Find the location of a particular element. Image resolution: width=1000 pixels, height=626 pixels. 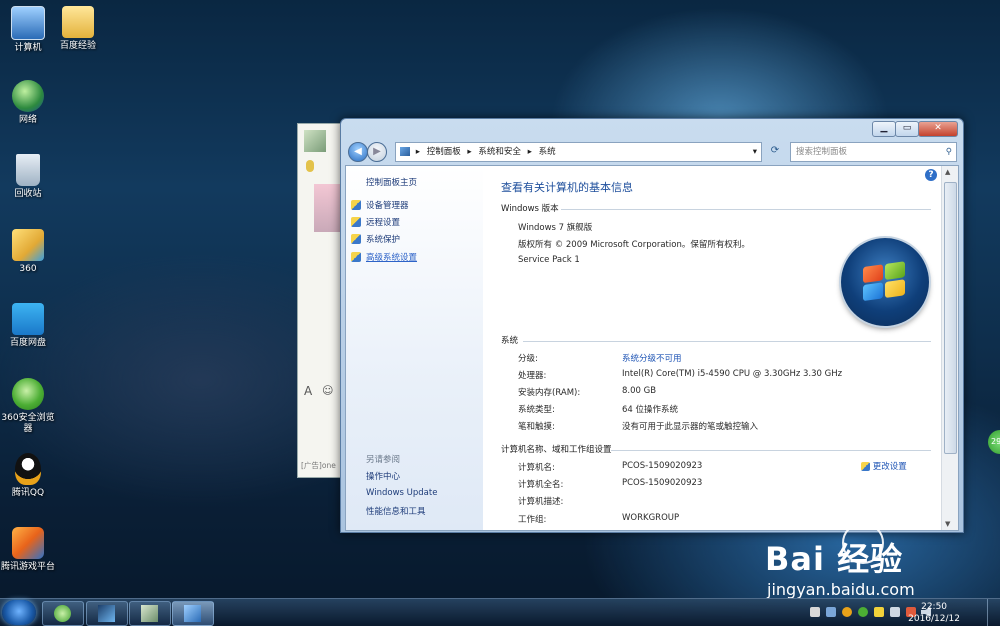

chat-window-behind: A ☺ [广告]one is located at coordinates (321, 300).